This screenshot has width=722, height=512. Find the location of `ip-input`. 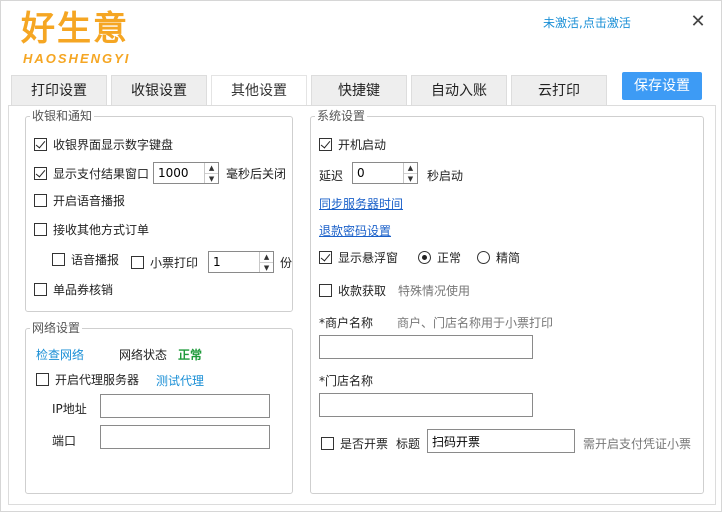

ip-input is located at coordinates (185, 406).